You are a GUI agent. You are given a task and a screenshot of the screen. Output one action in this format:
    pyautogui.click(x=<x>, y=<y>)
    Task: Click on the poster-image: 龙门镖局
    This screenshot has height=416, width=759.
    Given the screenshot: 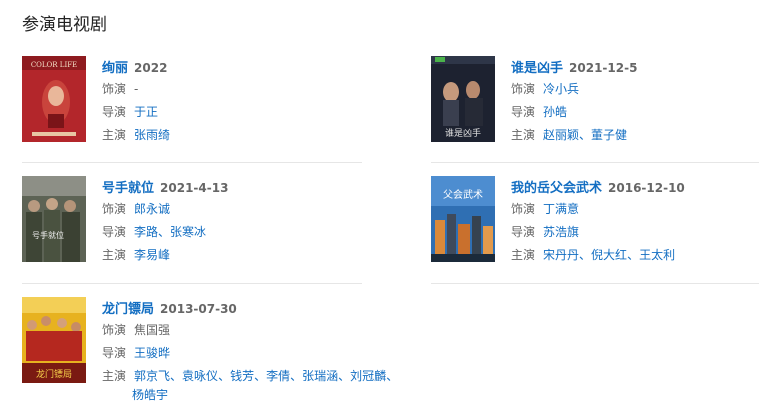 What is the action you would take?
    pyautogui.click(x=54, y=340)
    